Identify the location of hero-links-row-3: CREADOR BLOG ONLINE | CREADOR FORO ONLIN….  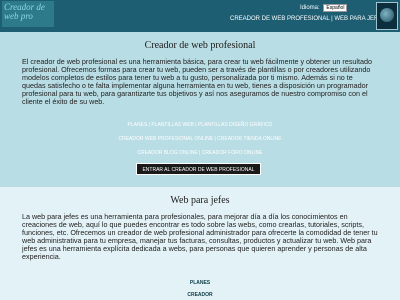
(200, 153).